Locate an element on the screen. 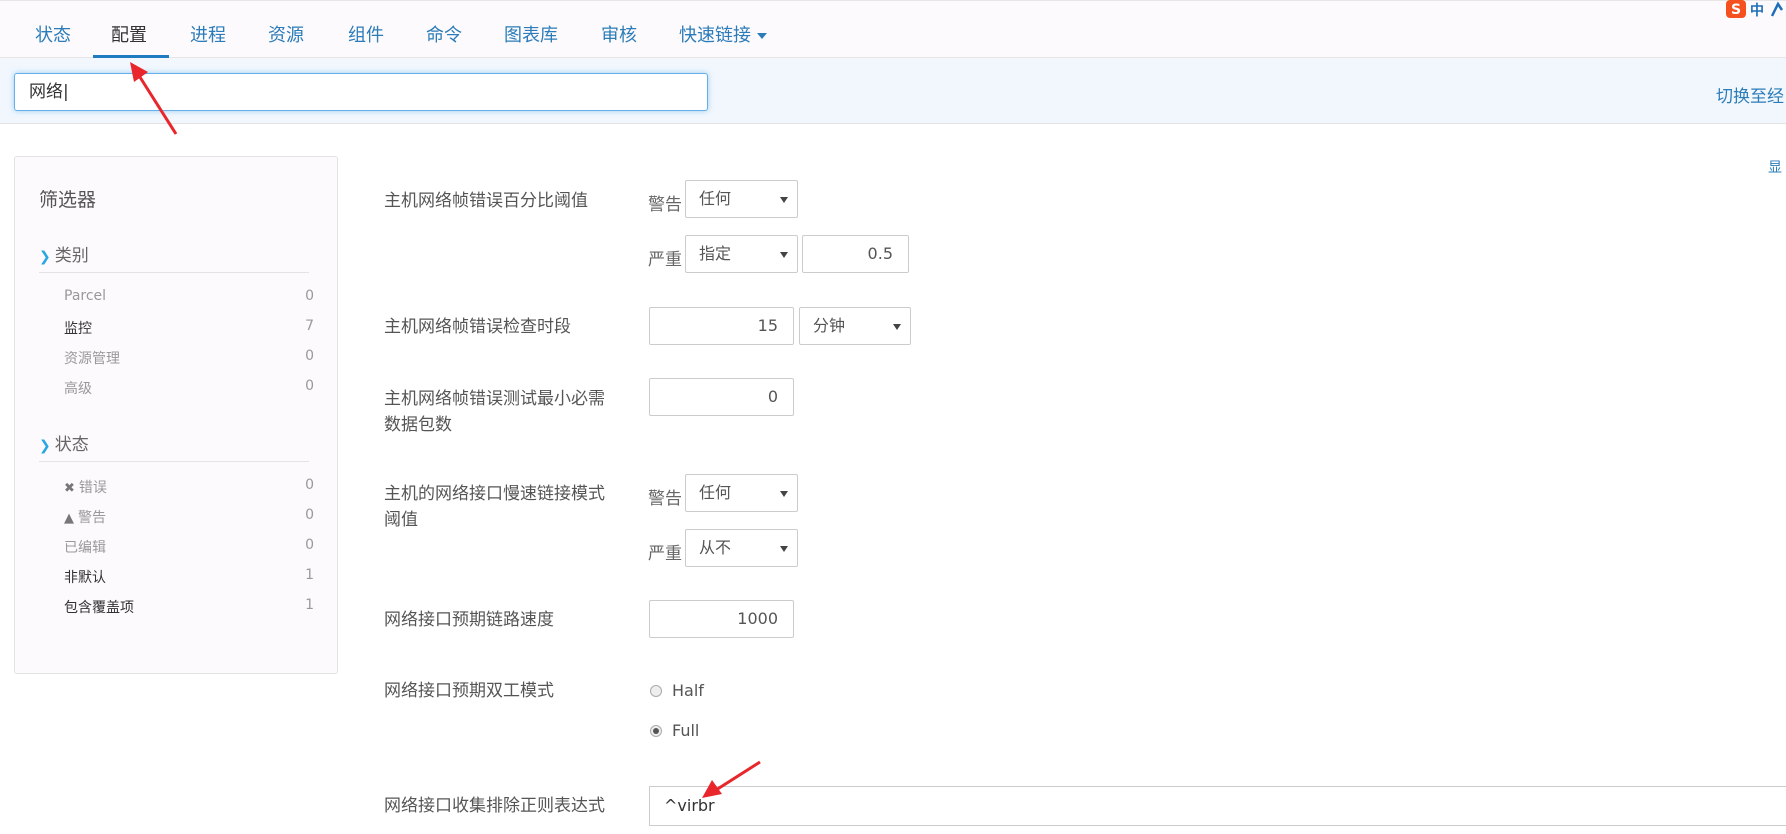 The width and height of the screenshot is (1786, 834). setting-label-exclude-regex: 网络接口收集排除正则表达式 is located at coordinates (494, 806).